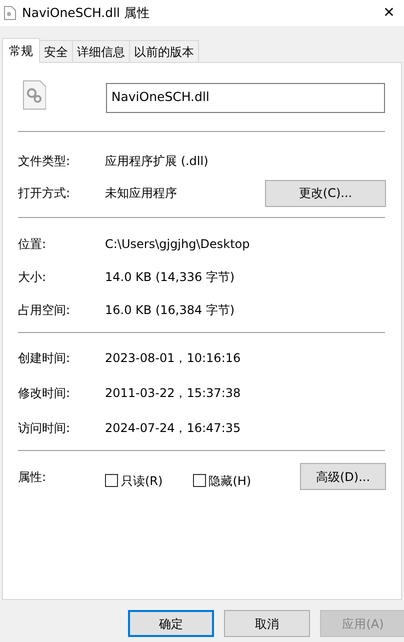 The image size is (404, 642). What do you see at coordinates (134, 481) in the screenshot?
I see `checkbox: 只读(R)` at bounding box center [134, 481].